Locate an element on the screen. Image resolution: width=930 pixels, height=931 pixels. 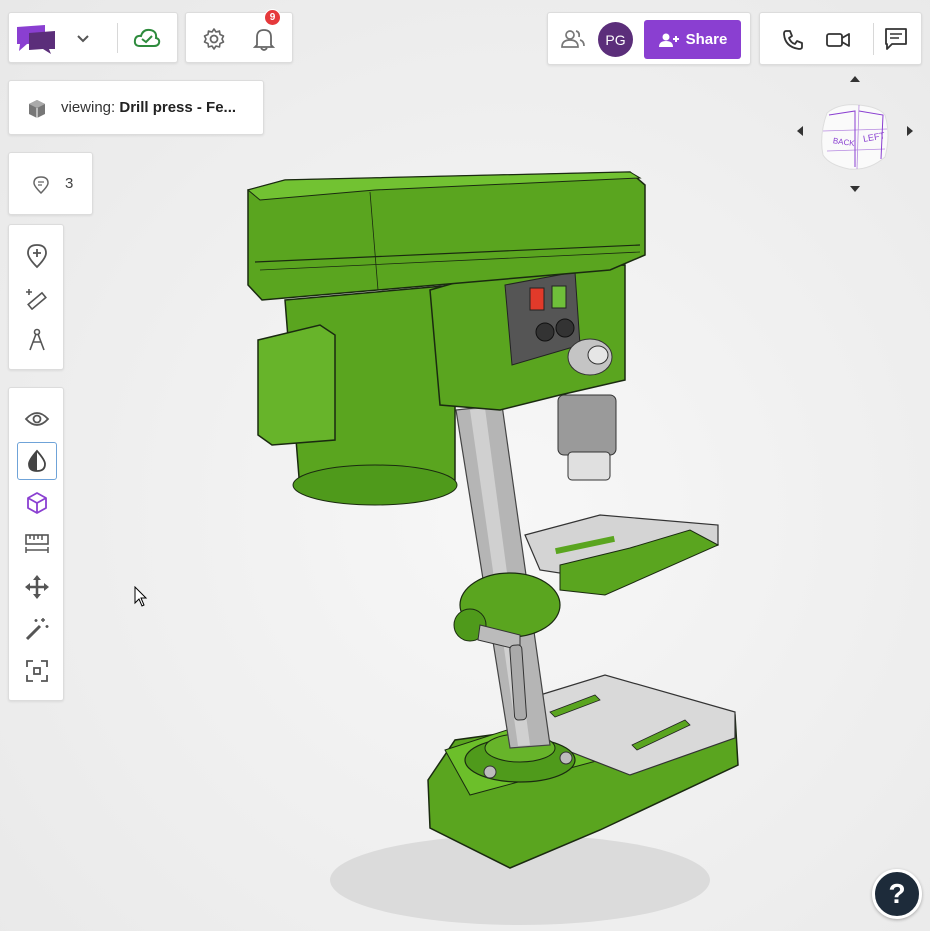
arrow-left-icon is located at coordinates (800, 131).